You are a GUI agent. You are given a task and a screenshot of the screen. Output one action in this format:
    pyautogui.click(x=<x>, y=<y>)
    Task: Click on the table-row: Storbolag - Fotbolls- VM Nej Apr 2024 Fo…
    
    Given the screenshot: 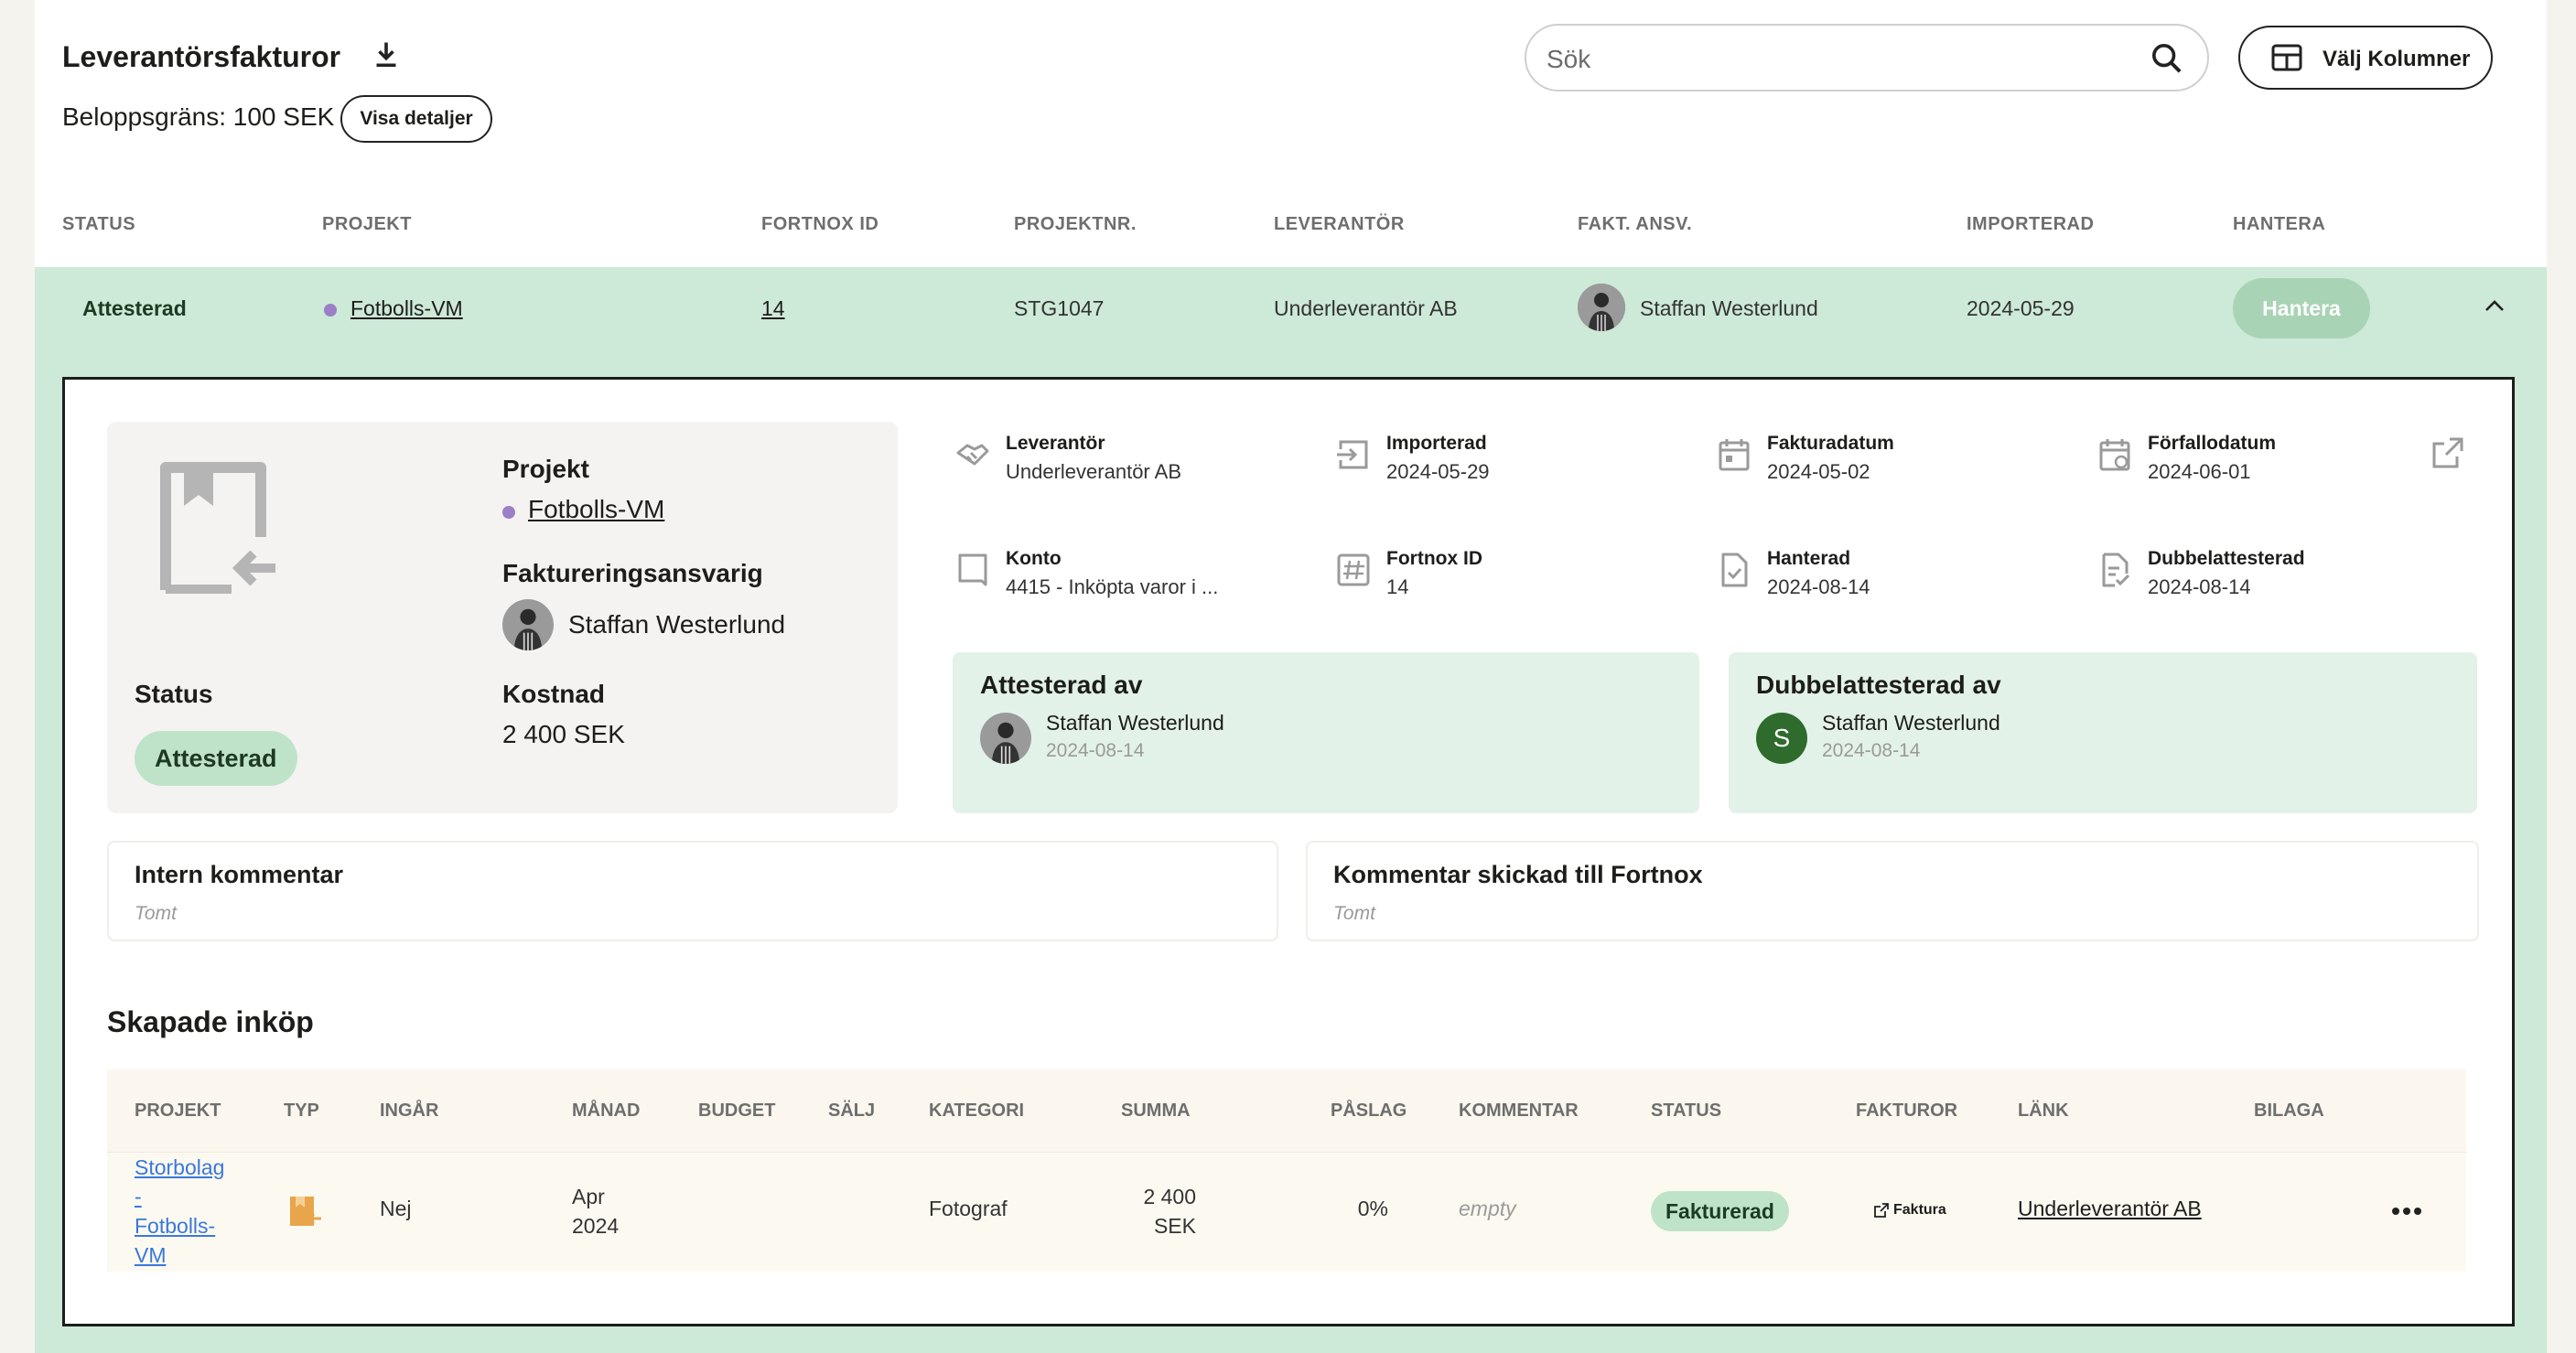 What is the action you would take?
    pyautogui.click(x=1287, y=1212)
    